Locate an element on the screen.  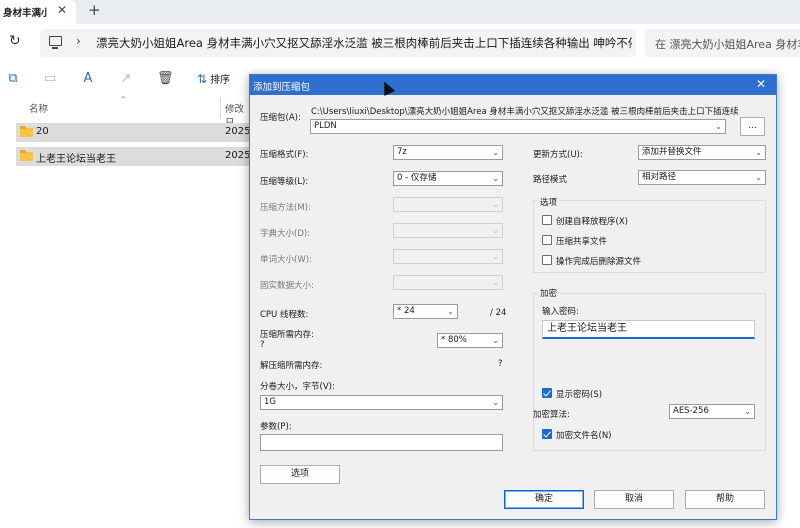
options-button: 选项 is located at coordinates (300, 474).